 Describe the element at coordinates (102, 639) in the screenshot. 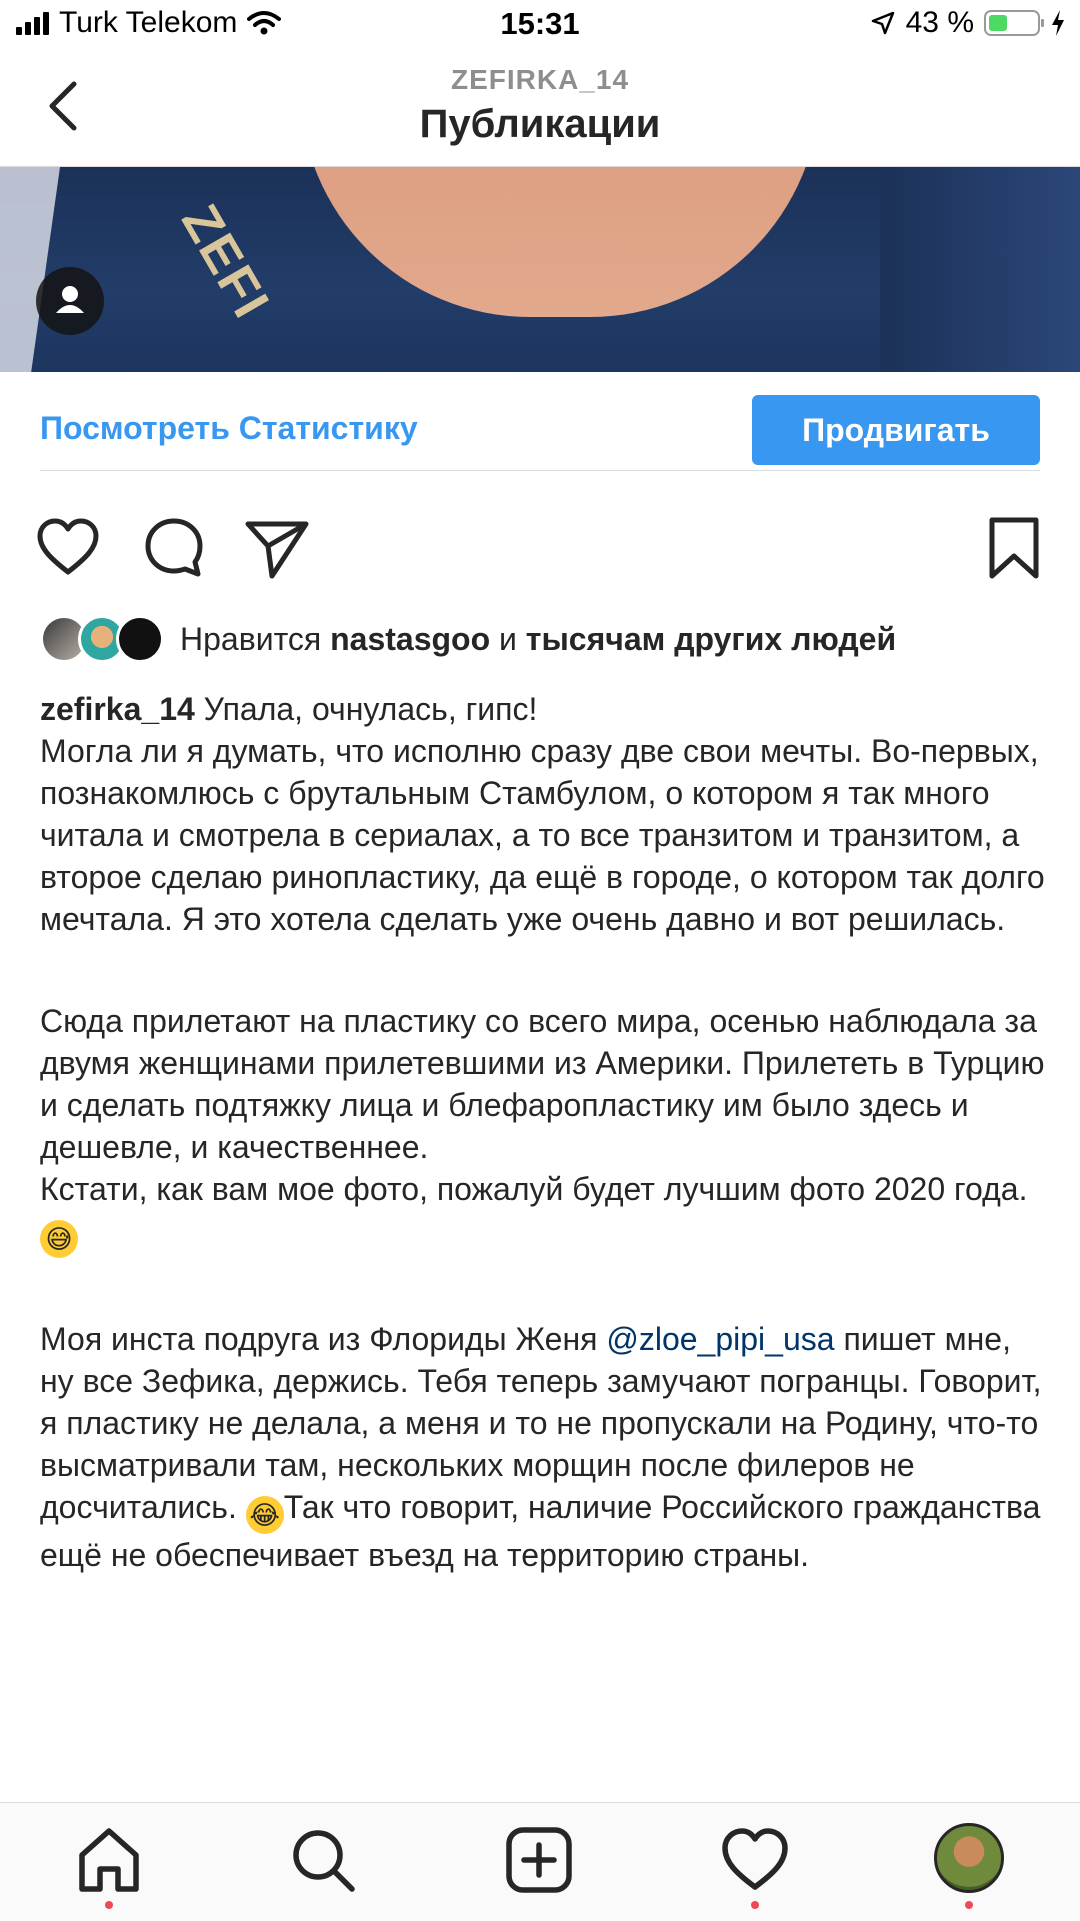

I see `liker-avatars` at that location.